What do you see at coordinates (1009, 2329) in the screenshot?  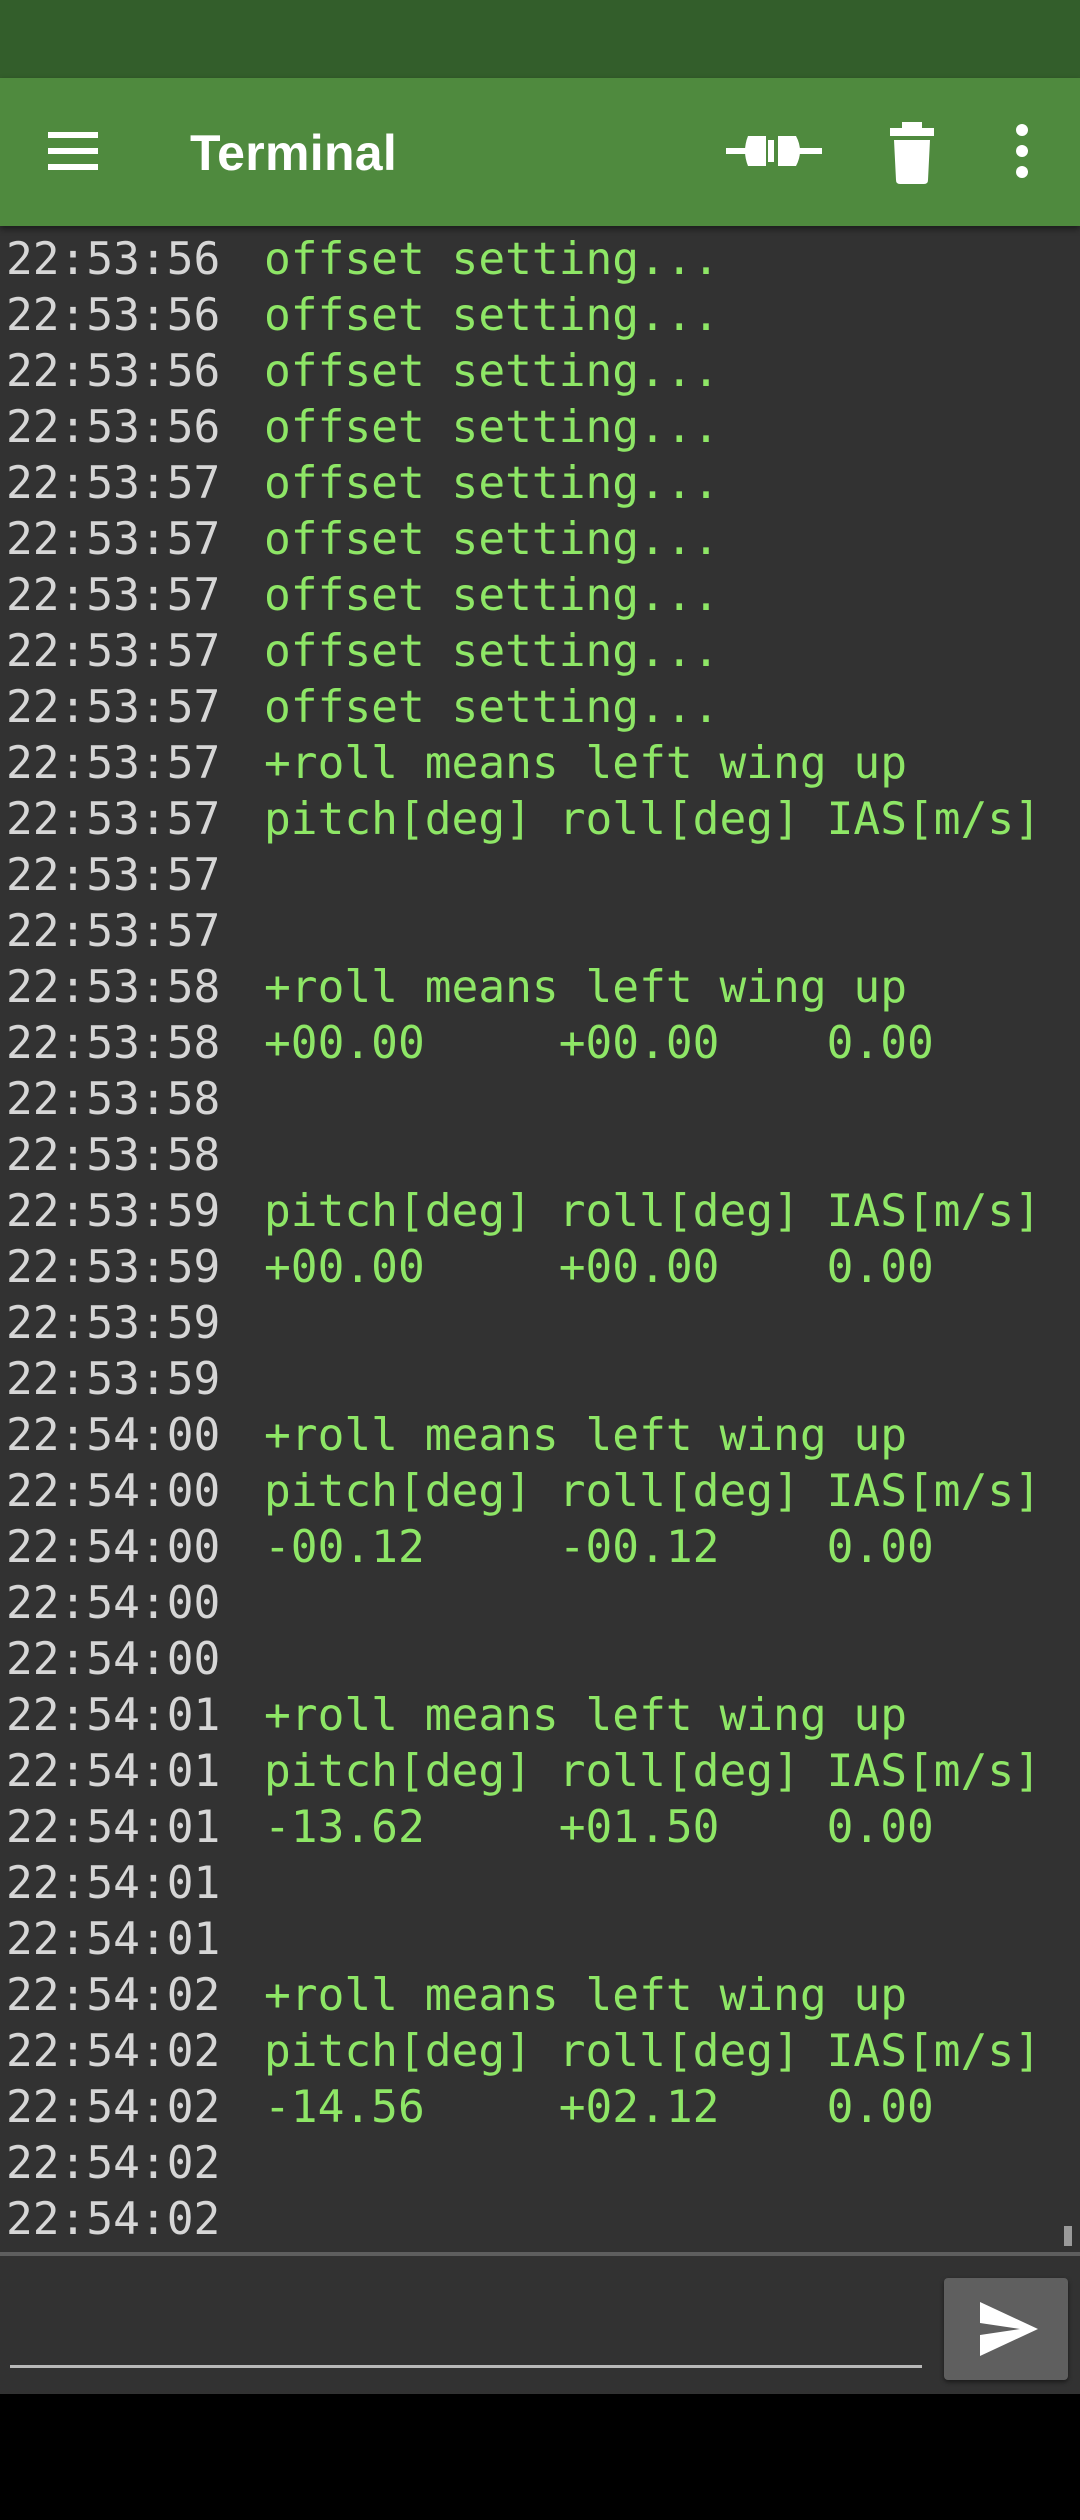 I see `send-icon` at bounding box center [1009, 2329].